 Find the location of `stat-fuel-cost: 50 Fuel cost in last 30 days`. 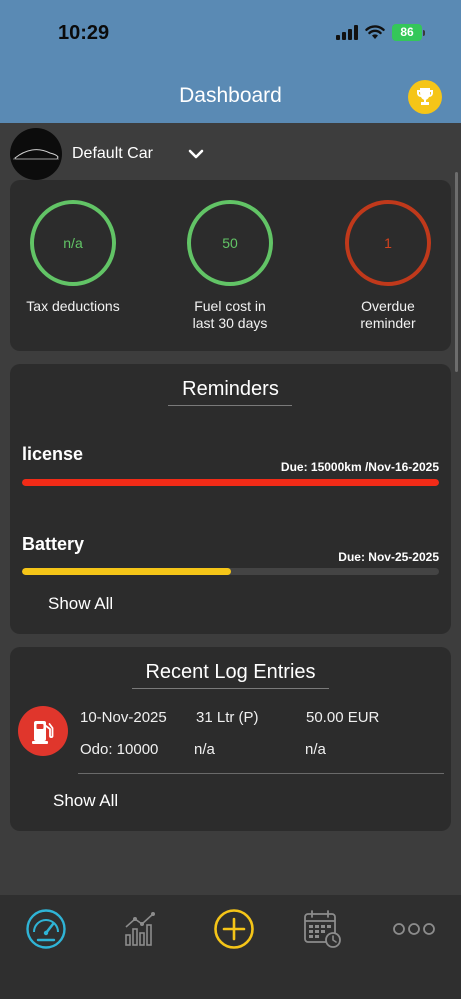

stat-fuel-cost: 50 Fuel cost in last 30 days is located at coordinates (230, 266).